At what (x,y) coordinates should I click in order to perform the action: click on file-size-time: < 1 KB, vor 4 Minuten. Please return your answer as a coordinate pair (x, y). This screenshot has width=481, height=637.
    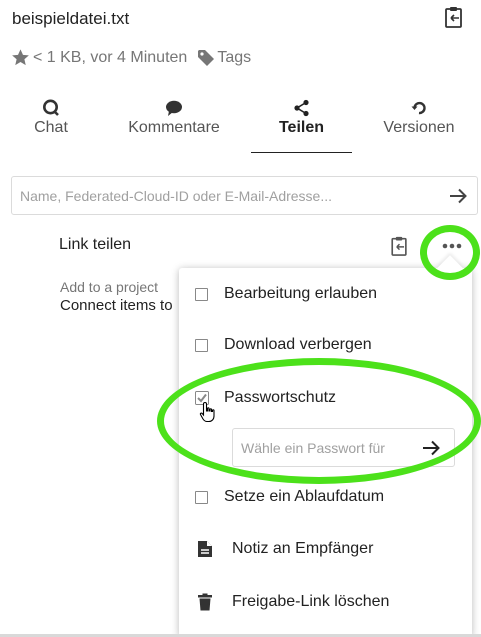
    Looking at the image, I should click on (110, 57).